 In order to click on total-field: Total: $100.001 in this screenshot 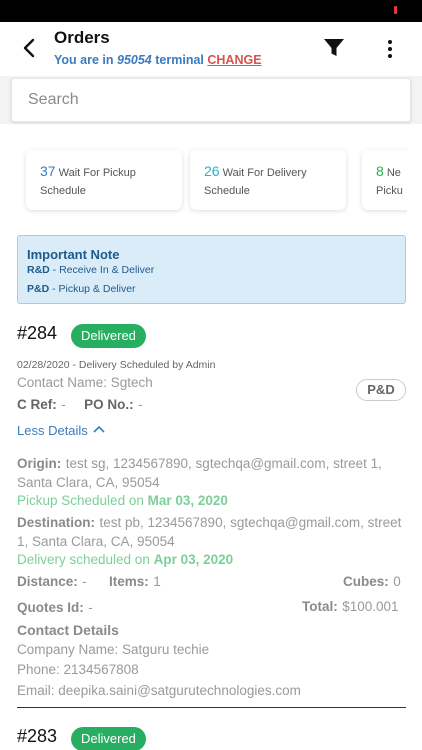, I will do `click(350, 607)`.